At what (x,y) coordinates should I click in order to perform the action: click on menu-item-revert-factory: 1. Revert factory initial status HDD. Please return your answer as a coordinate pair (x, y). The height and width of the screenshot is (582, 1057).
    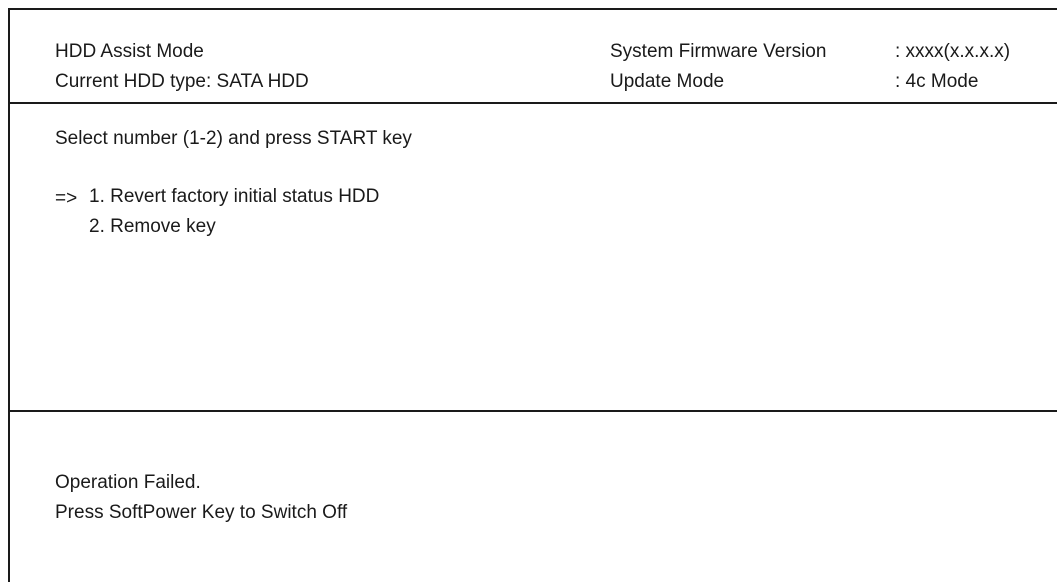
    Looking at the image, I should click on (234, 197).